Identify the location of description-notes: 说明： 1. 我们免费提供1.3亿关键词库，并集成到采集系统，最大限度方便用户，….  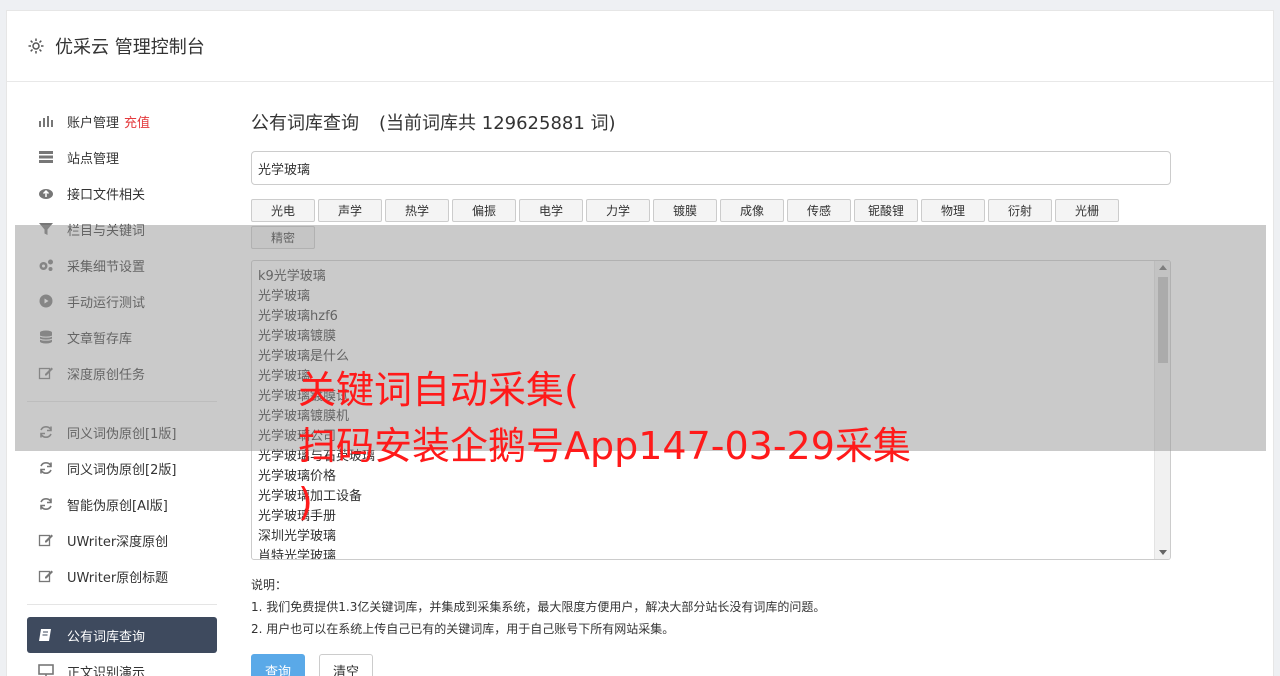
(711, 607).